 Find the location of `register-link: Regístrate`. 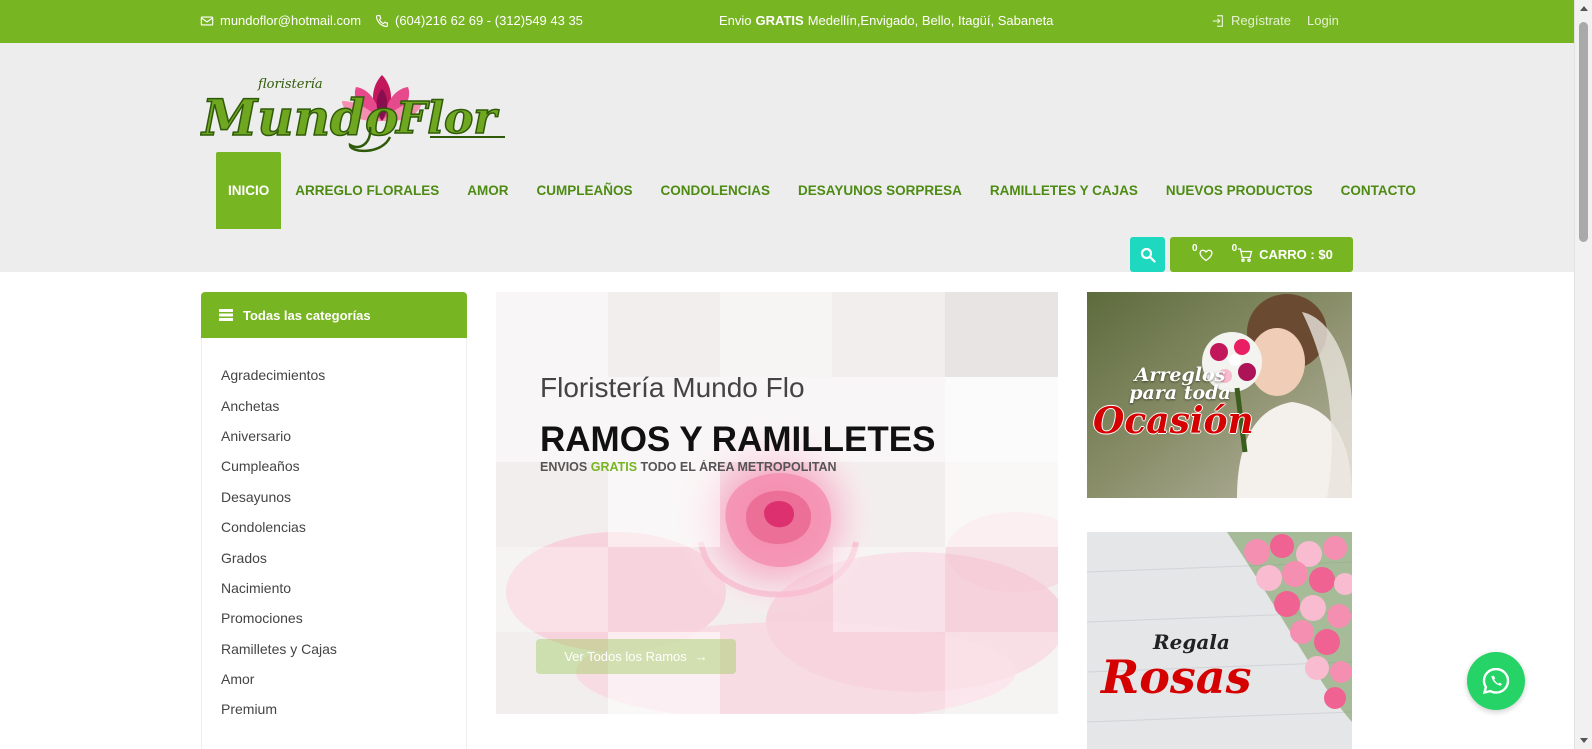

register-link: Regístrate is located at coordinates (1251, 20).